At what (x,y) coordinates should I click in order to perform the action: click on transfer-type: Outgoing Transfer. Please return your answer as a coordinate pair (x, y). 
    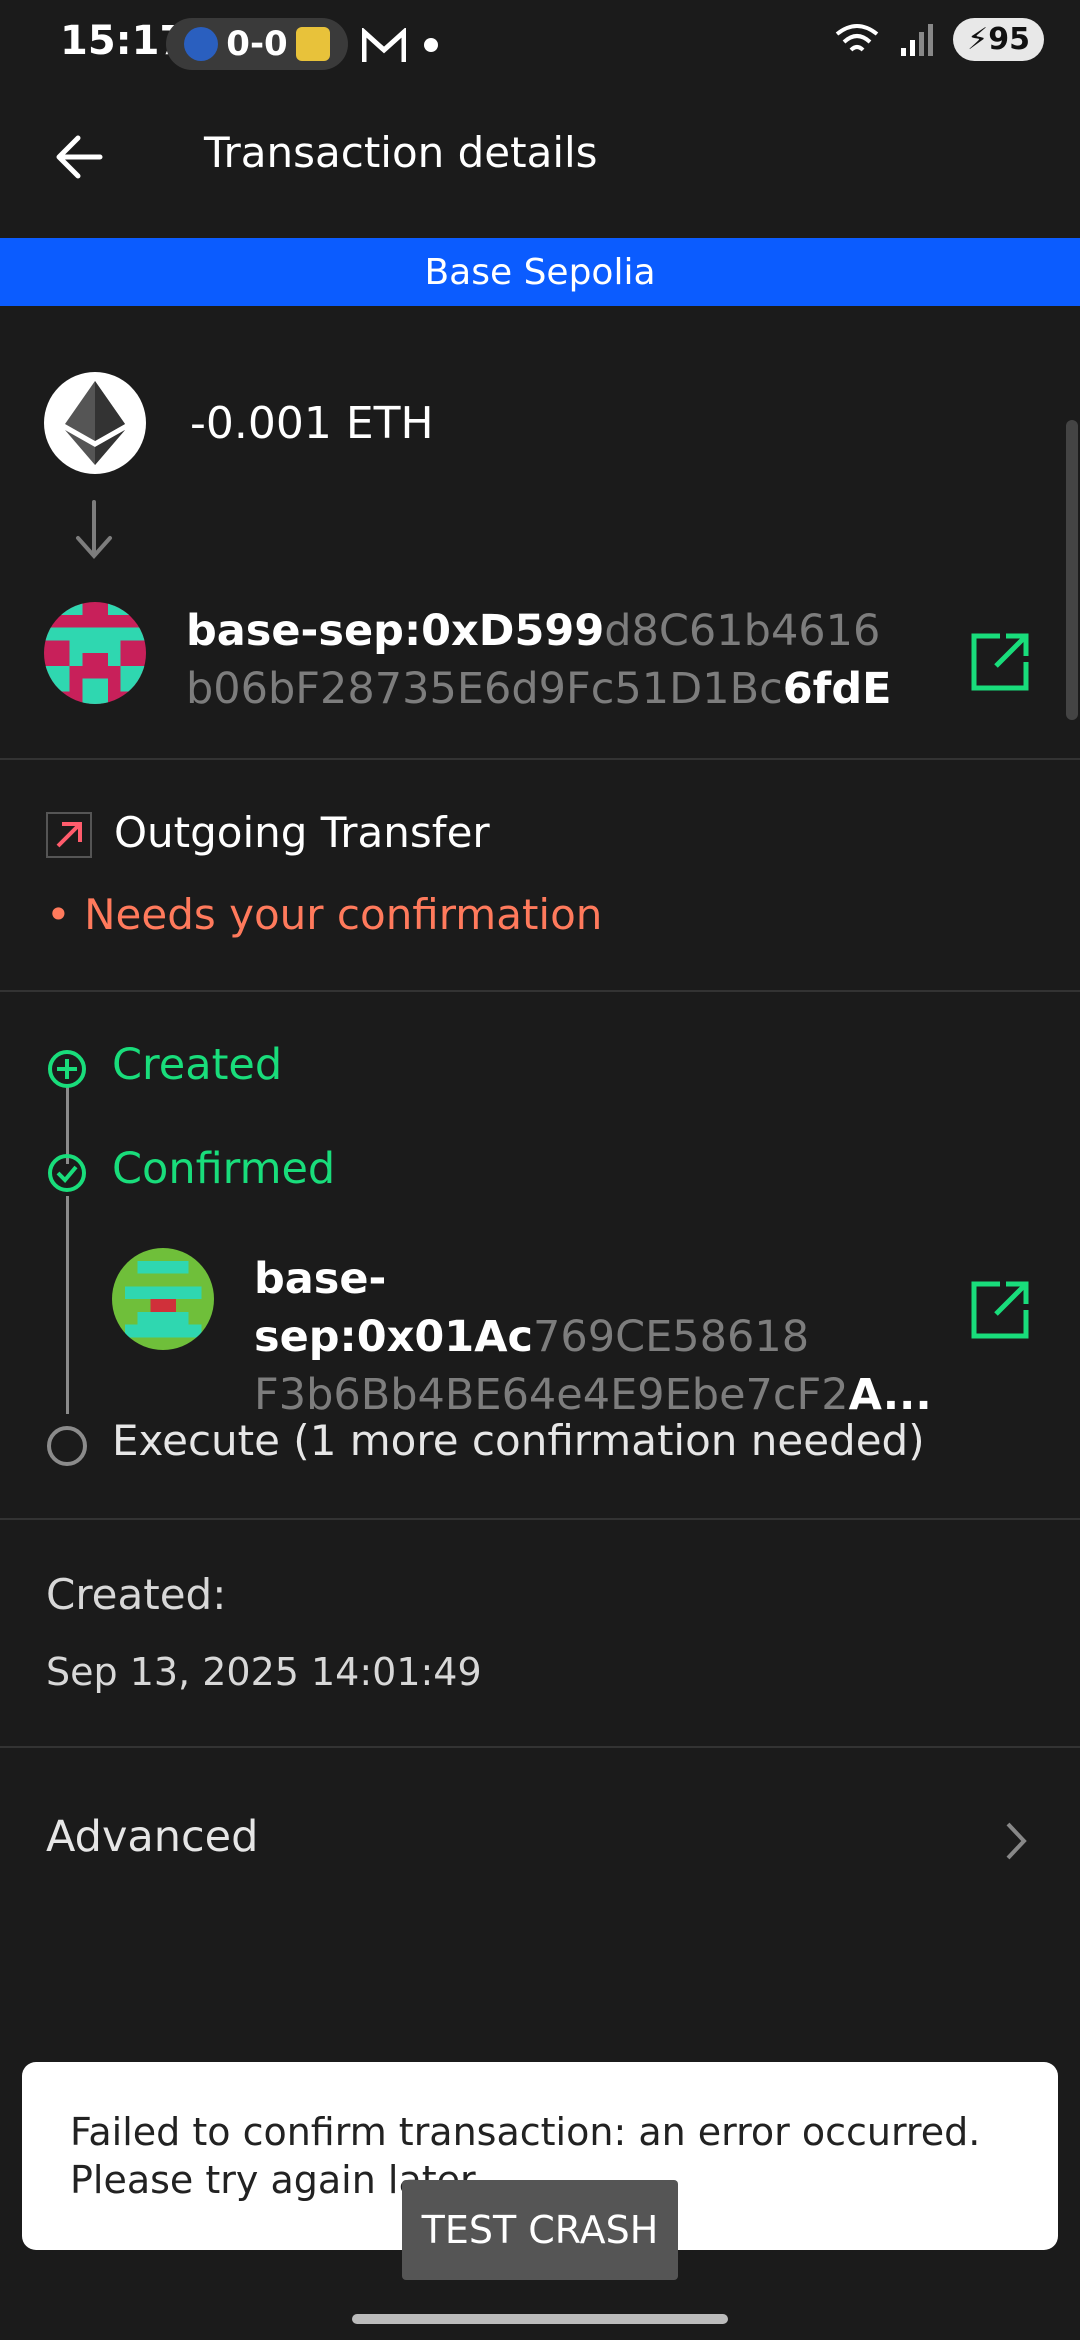
    Looking at the image, I should click on (302, 832).